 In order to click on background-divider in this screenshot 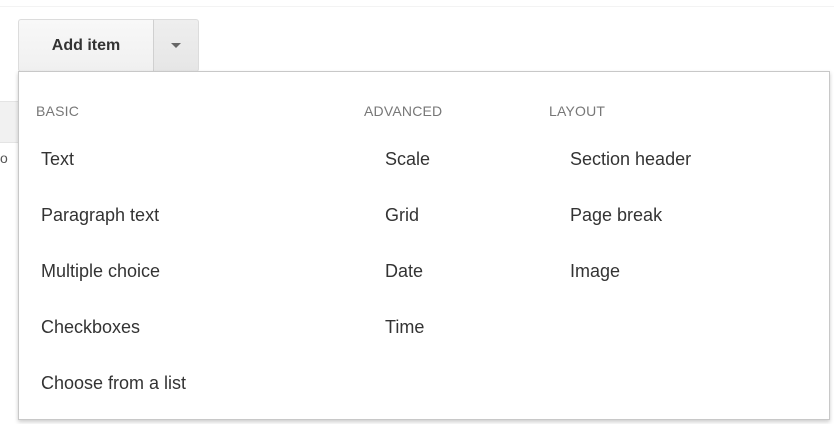, I will do `click(417, 6)`.